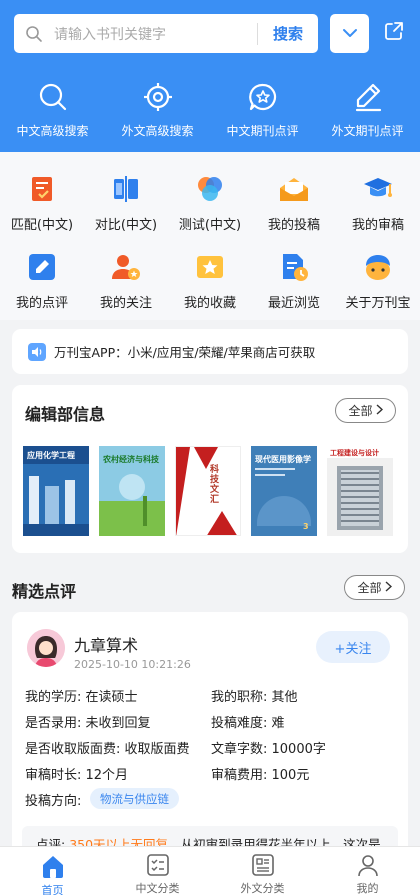 The image size is (420, 895). Describe the element at coordinates (294, 189) in the screenshot. I see `submission-icon` at that location.